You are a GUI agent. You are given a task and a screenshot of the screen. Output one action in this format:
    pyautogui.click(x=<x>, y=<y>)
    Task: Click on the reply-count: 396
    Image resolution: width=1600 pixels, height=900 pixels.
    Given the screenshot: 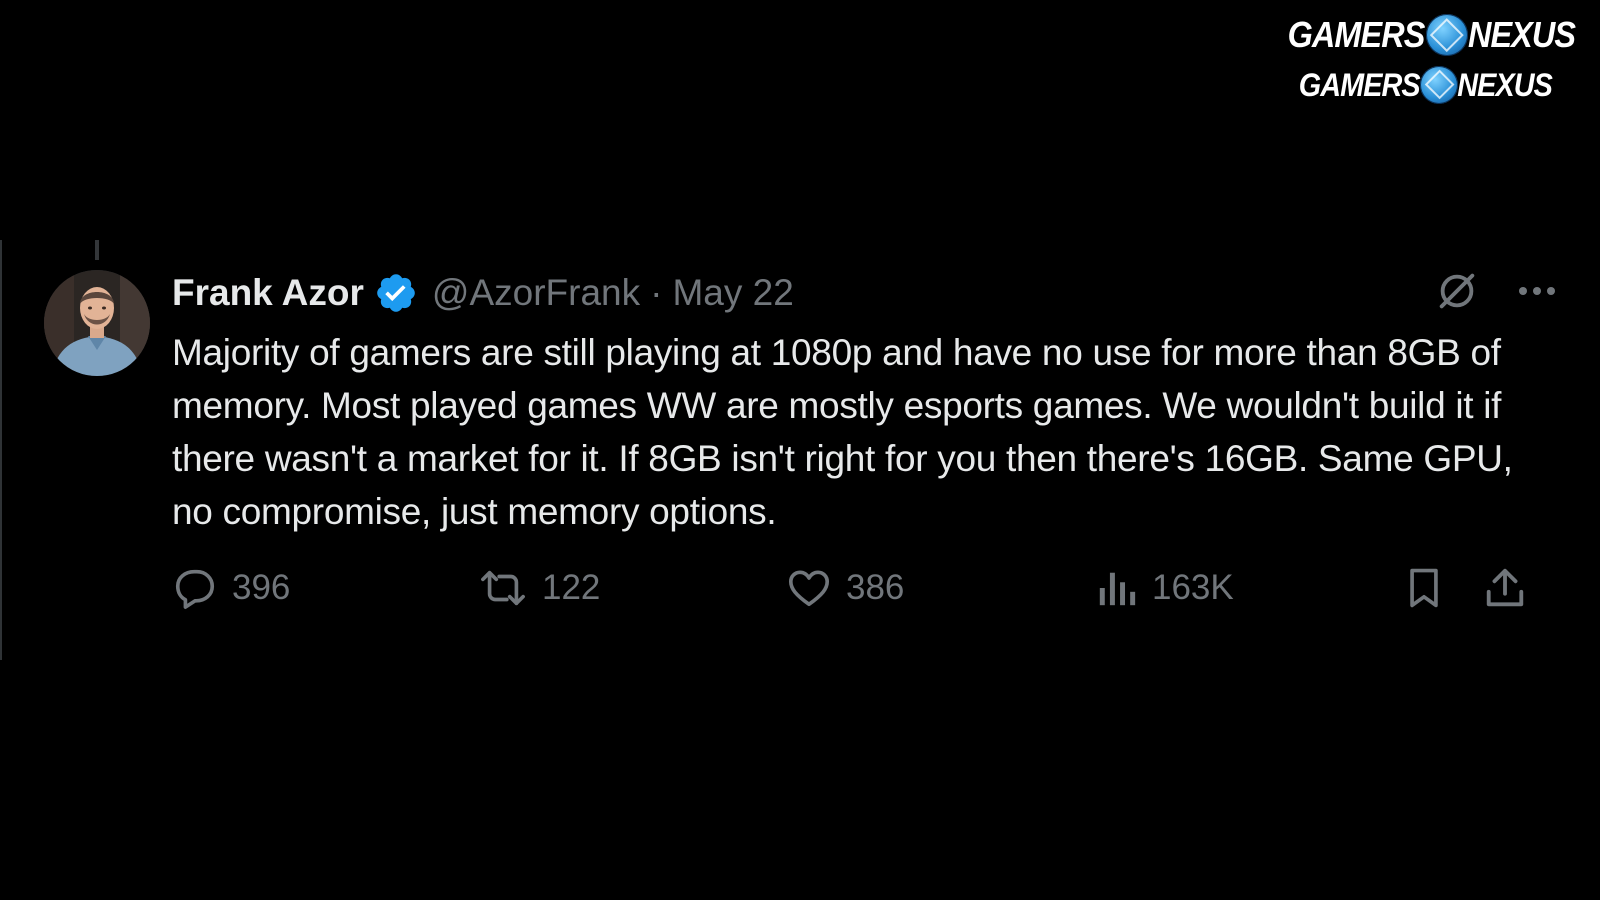 What is the action you would take?
    pyautogui.click(x=261, y=587)
    